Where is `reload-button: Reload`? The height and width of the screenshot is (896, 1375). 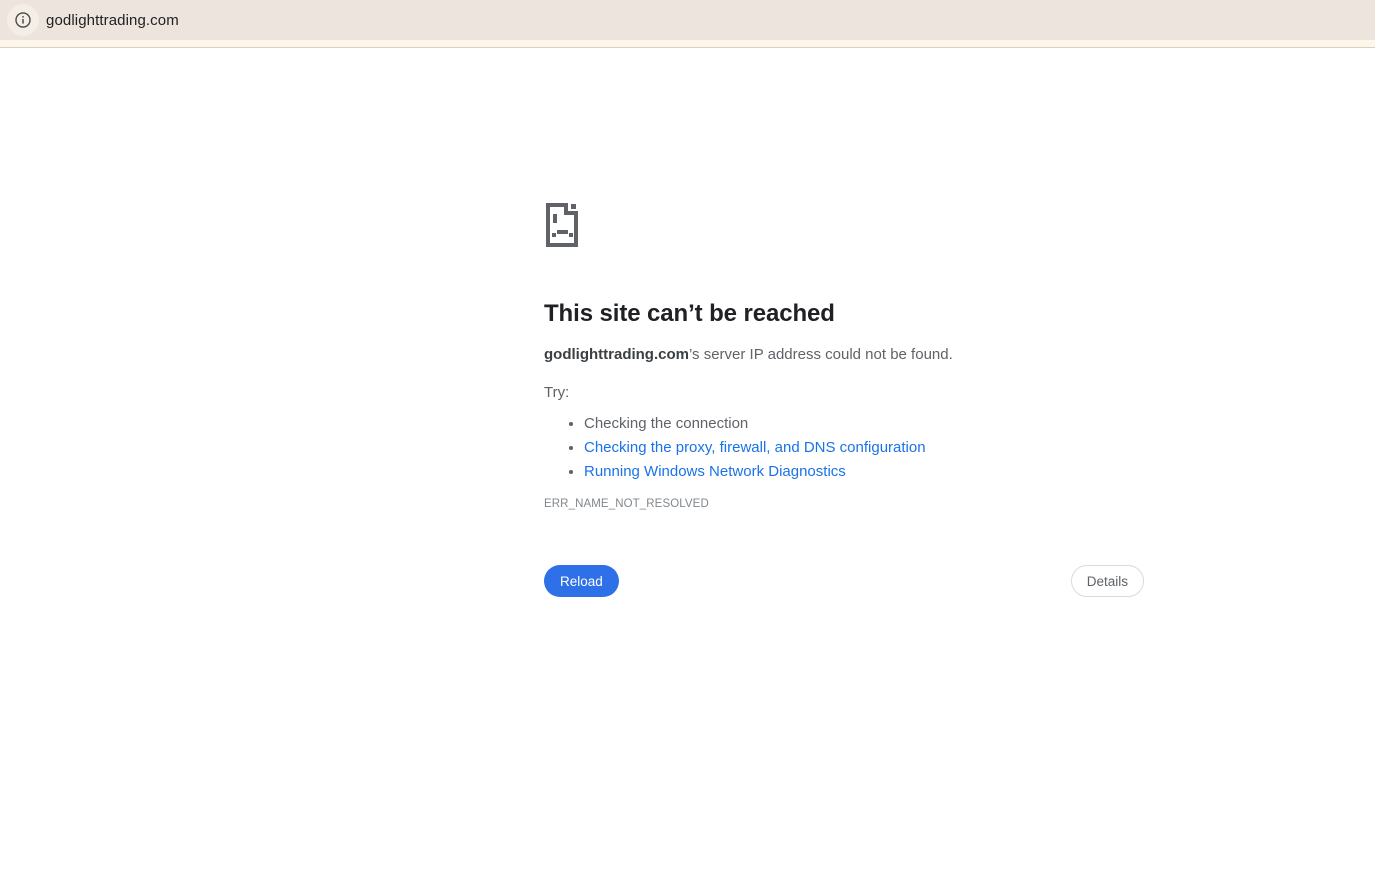
reload-button: Reload is located at coordinates (581, 581).